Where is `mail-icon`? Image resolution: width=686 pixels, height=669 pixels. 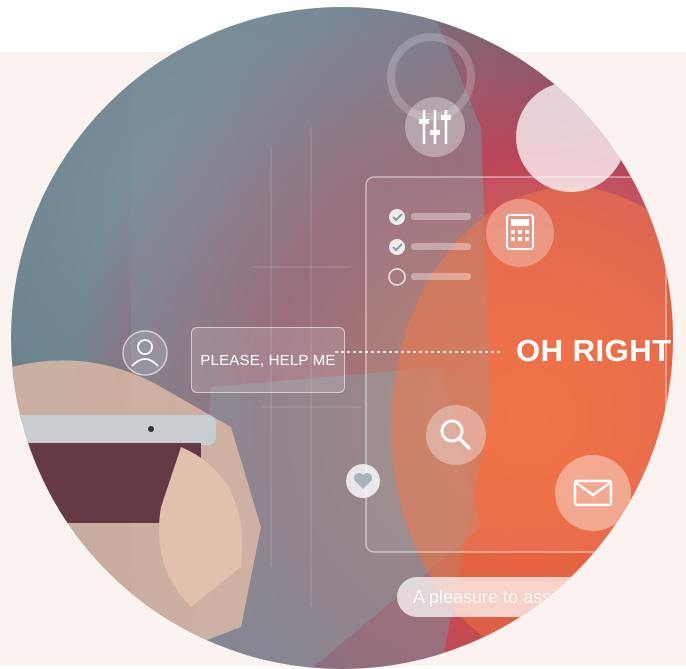 mail-icon is located at coordinates (593, 493).